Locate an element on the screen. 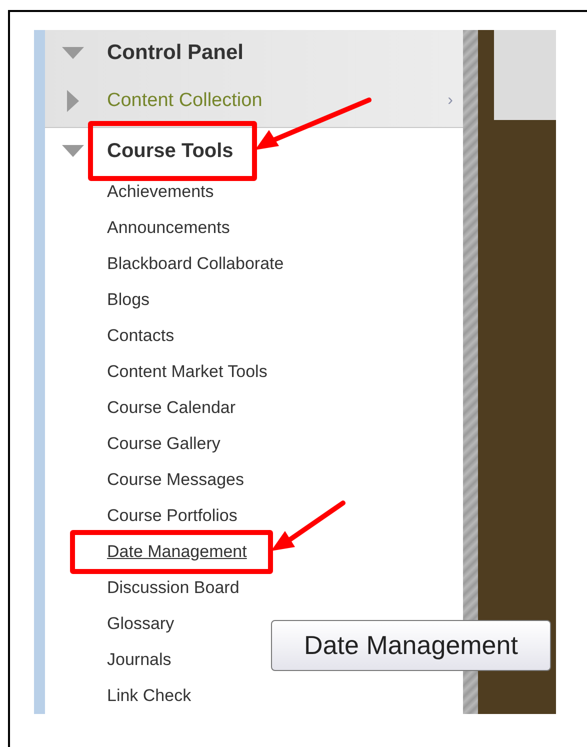  menu-link: Achievements is located at coordinates (160, 191).